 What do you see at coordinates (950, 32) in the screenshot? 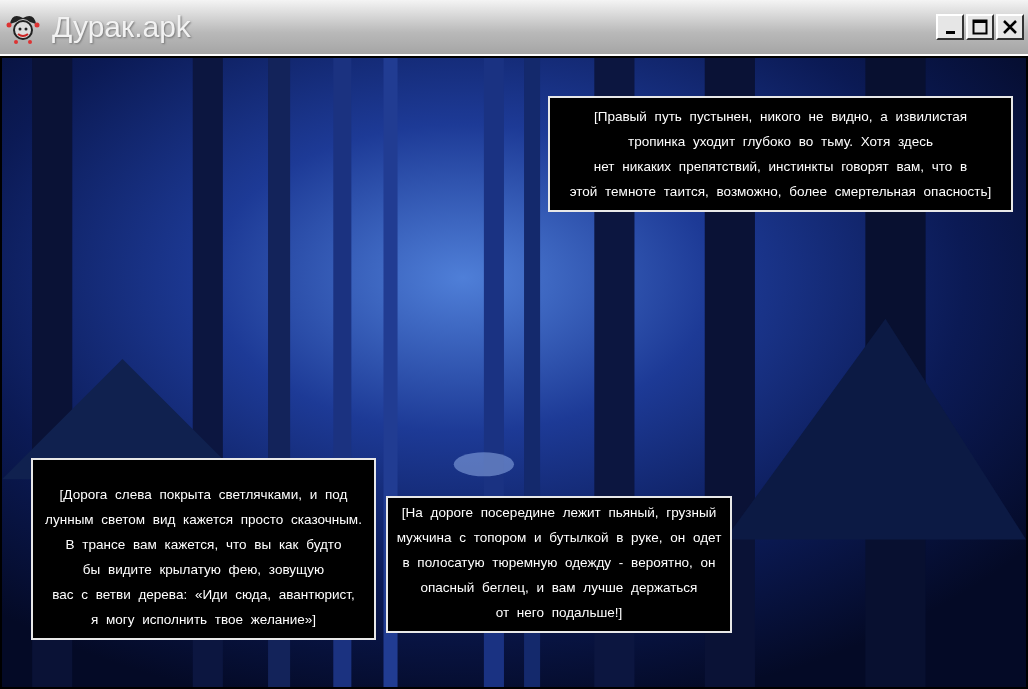
I see `minimize-icon` at bounding box center [950, 32].